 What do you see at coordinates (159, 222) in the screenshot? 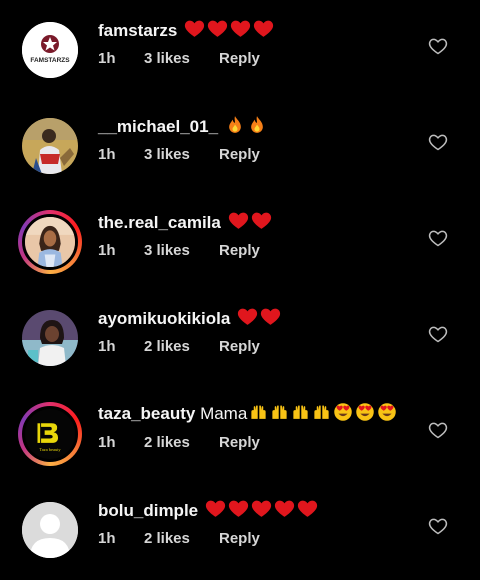
I see `username: the.real_camila` at bounding box center [159, 222].